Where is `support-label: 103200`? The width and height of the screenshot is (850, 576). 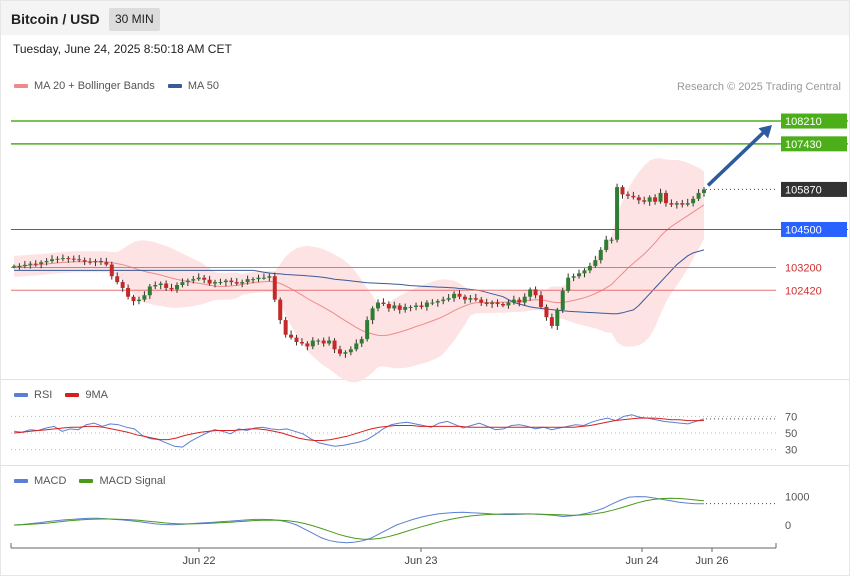 support-label: 103200 is located at coordinates (803, 268).